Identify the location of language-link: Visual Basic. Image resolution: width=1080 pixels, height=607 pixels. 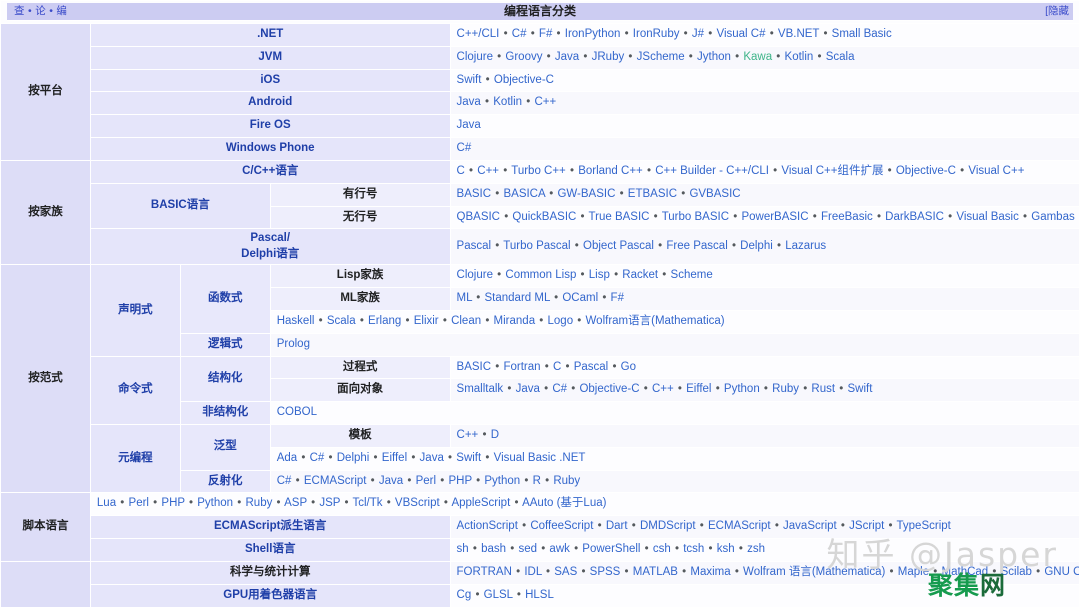
(987, 217).